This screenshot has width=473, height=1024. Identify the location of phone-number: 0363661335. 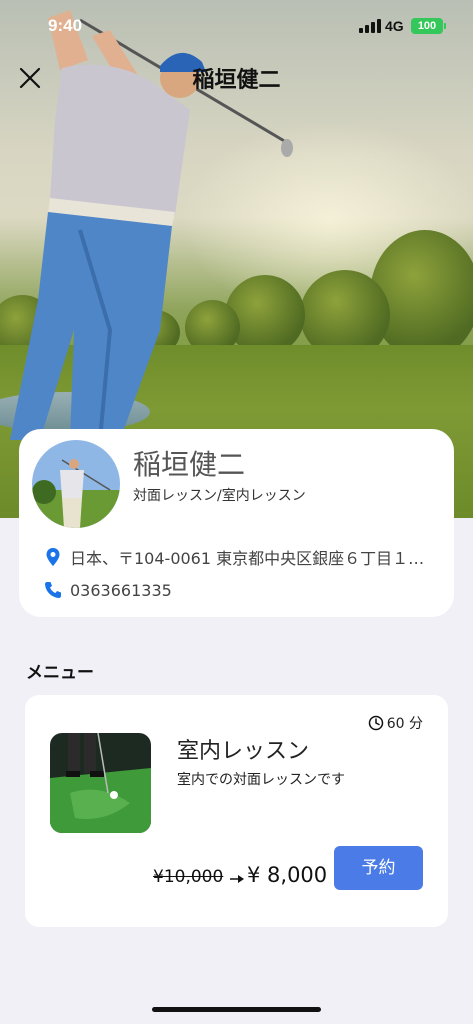
(121, 590).